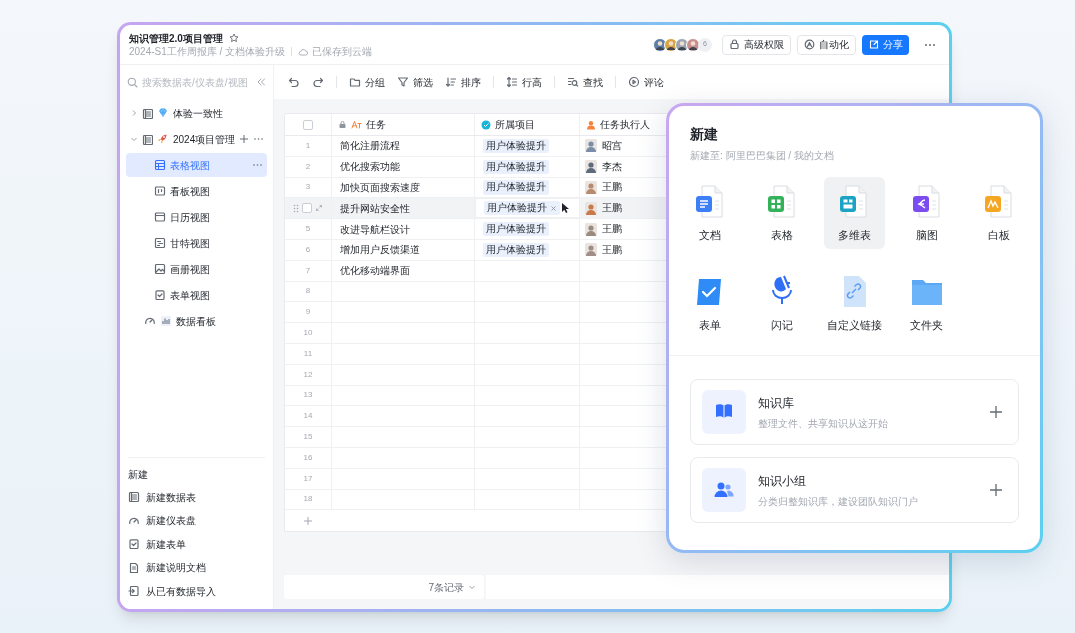 This screenshot has height=633, width=1075. I want to click on editing-cell: 用户体验提升, so click(527, 208).